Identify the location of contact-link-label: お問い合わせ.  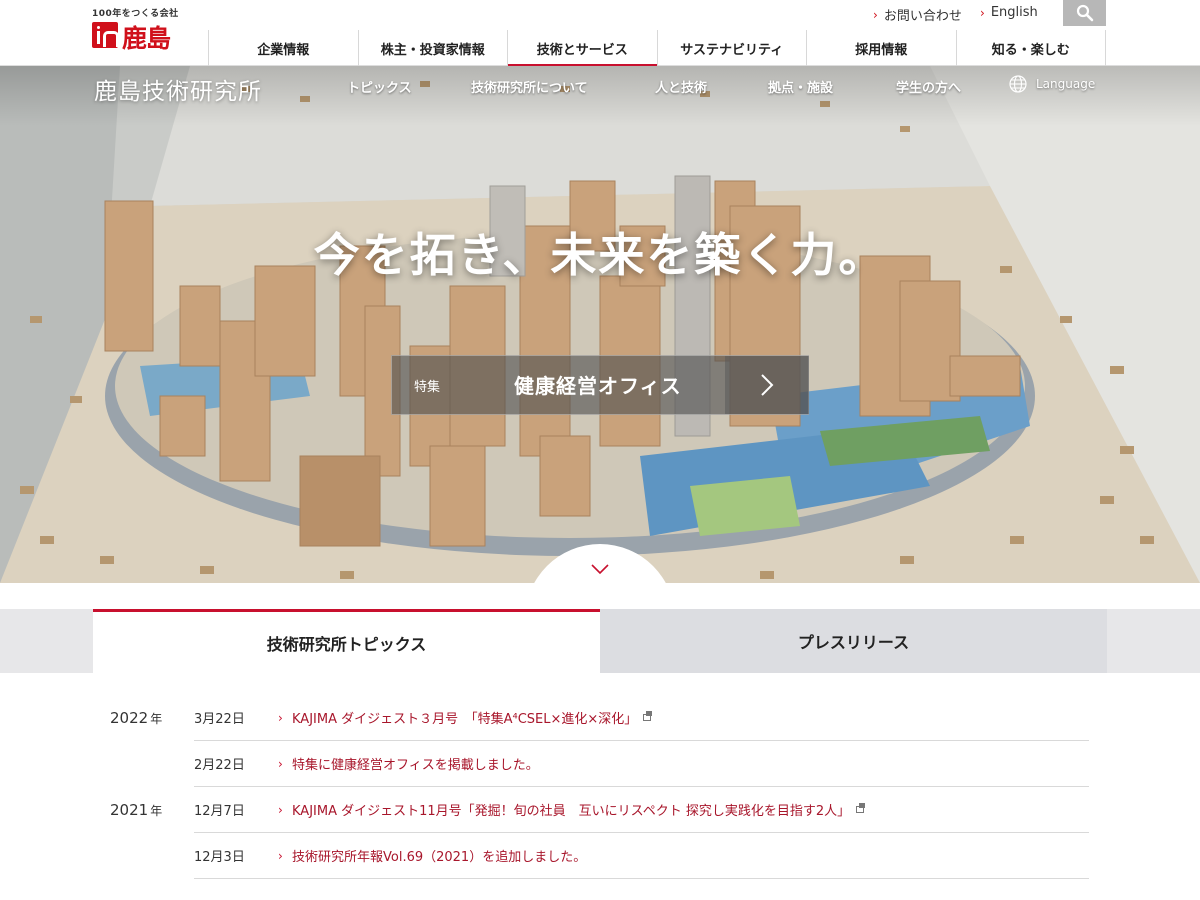
(922, 16).